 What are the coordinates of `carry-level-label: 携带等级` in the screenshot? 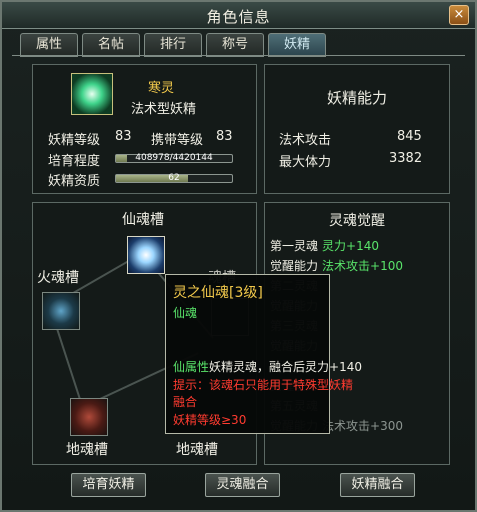 It's located at (177, 140).